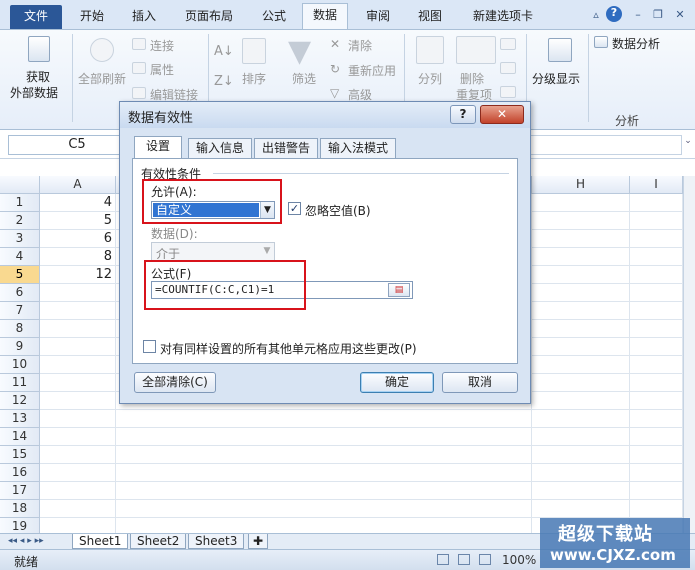 The image size is (695, 570). What do you see at coordinates (485, 559) in the screenshot?
I see `page-break-view-icon` at bounding box center [485, 559].